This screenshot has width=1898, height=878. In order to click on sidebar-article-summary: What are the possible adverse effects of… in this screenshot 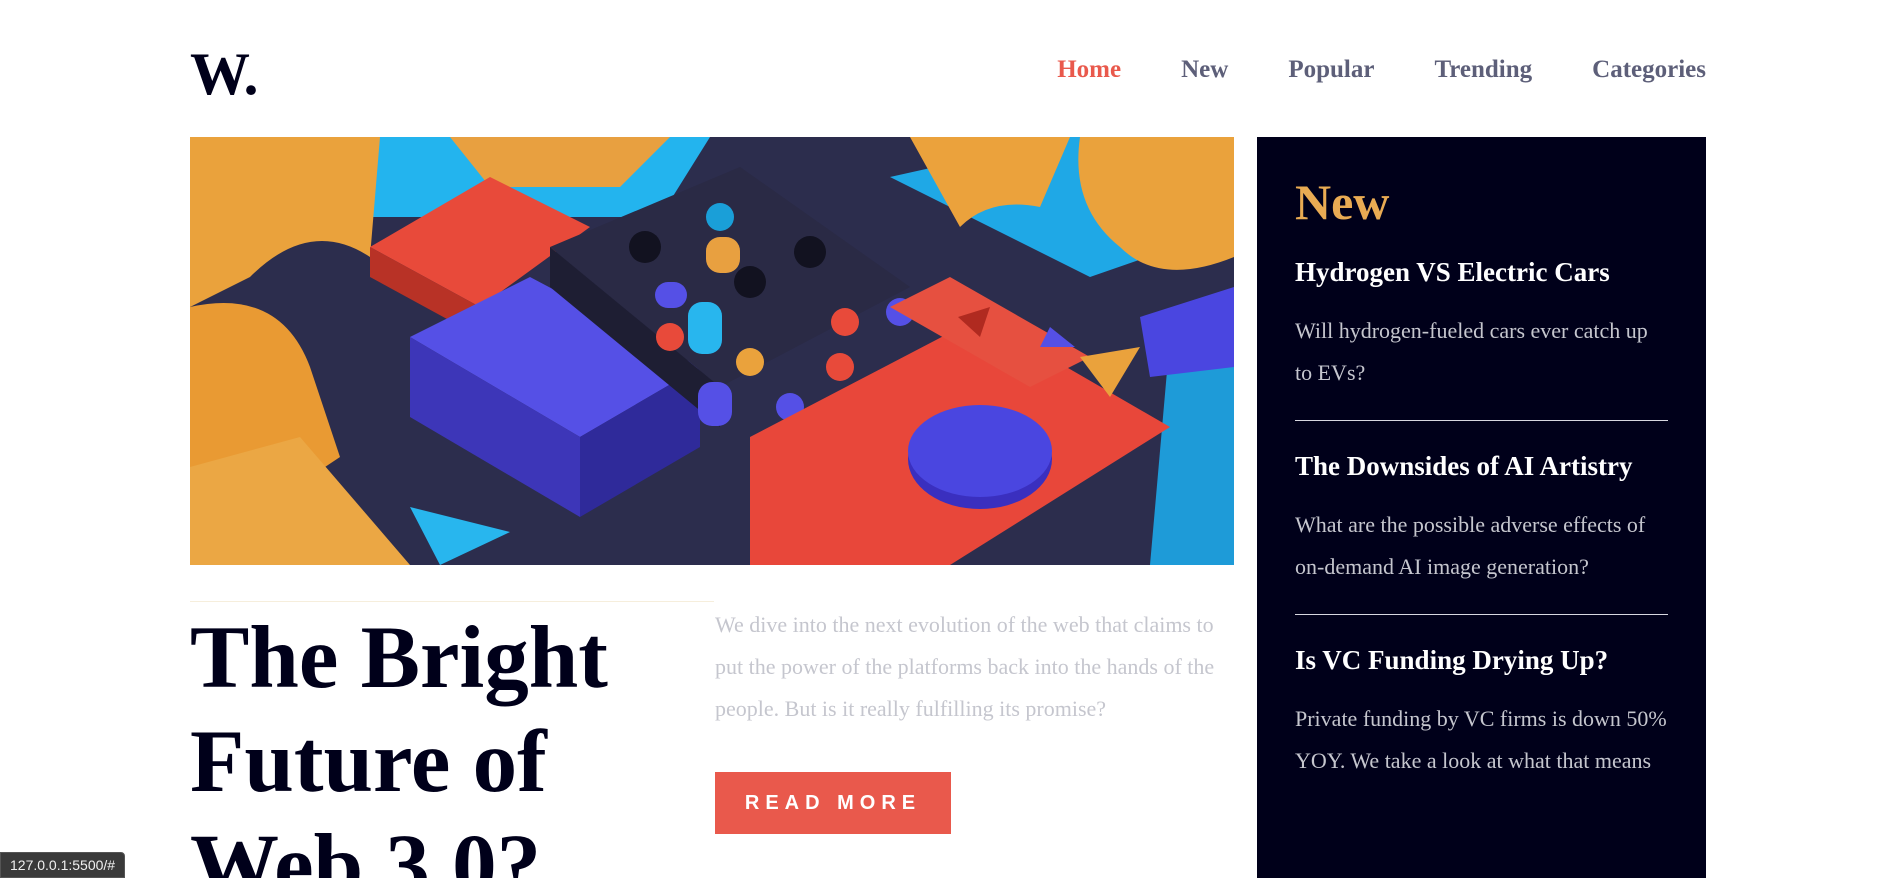, I will do `click(1470, 545)`.